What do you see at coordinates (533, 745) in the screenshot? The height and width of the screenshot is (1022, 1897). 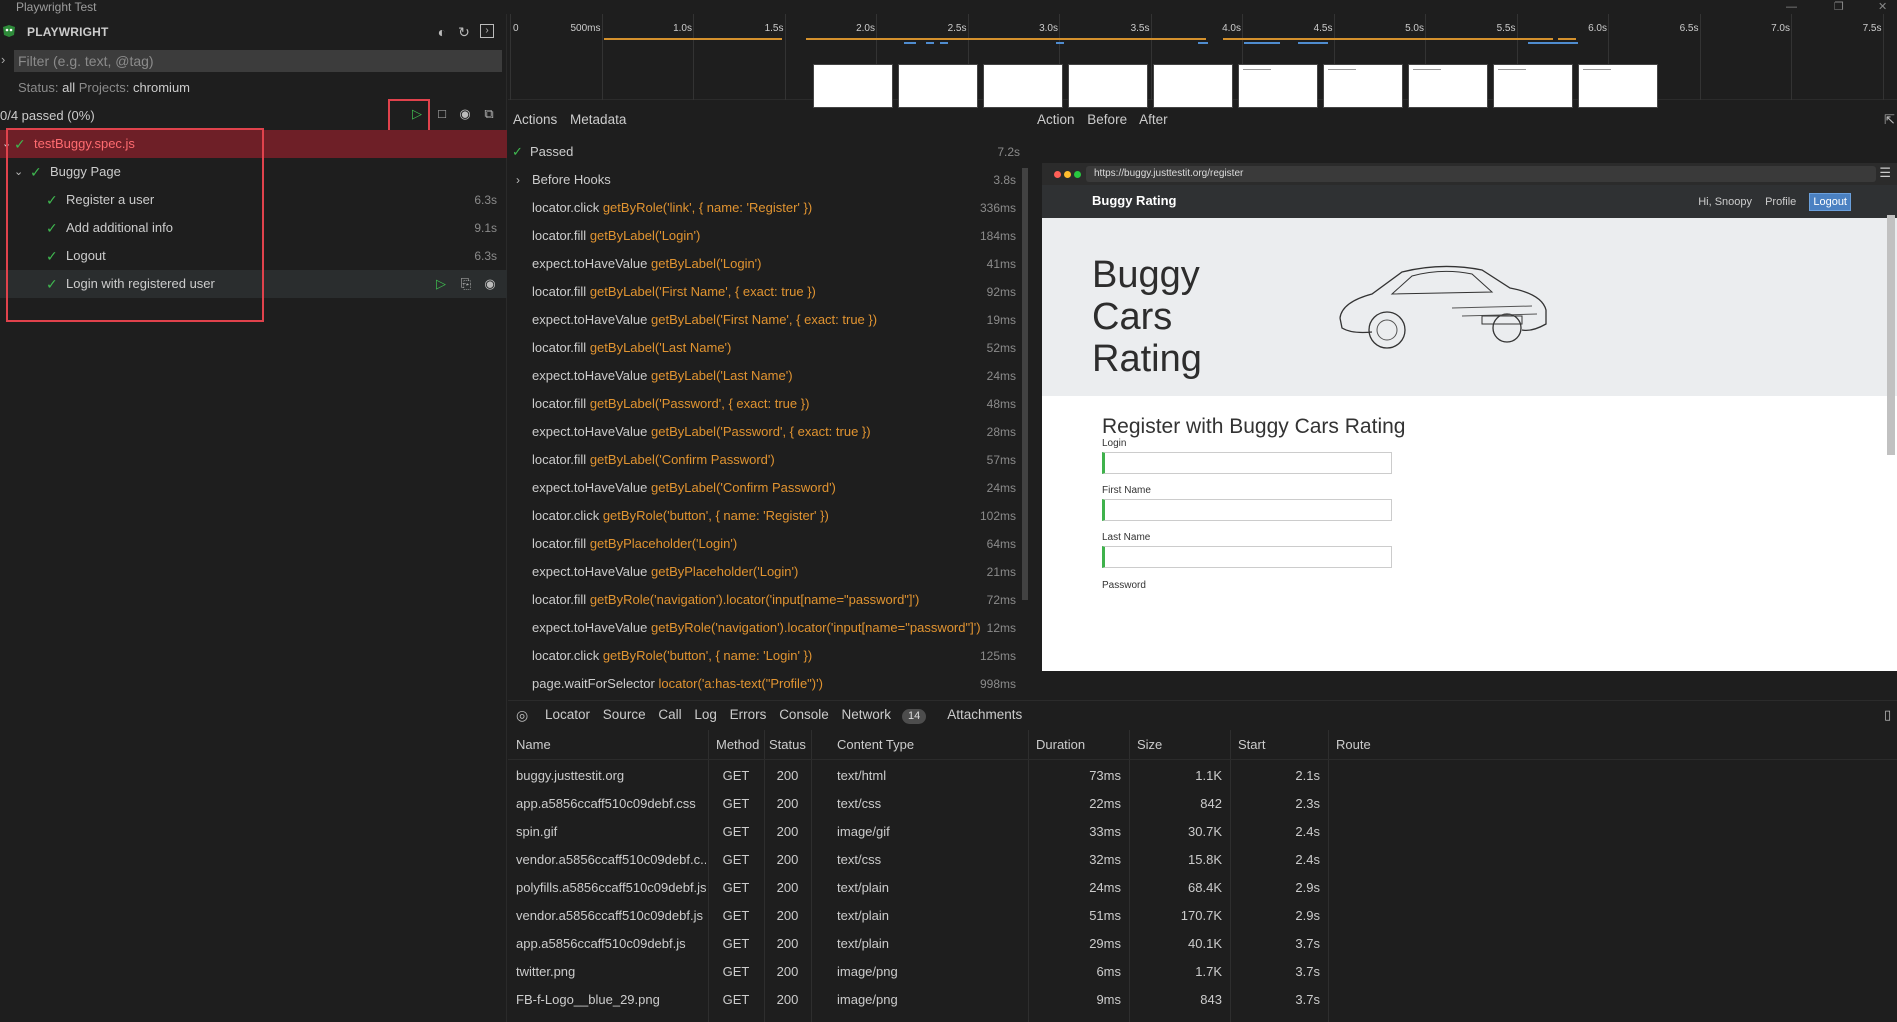 I see `column-header: Name` at bounding box center [533, 745].